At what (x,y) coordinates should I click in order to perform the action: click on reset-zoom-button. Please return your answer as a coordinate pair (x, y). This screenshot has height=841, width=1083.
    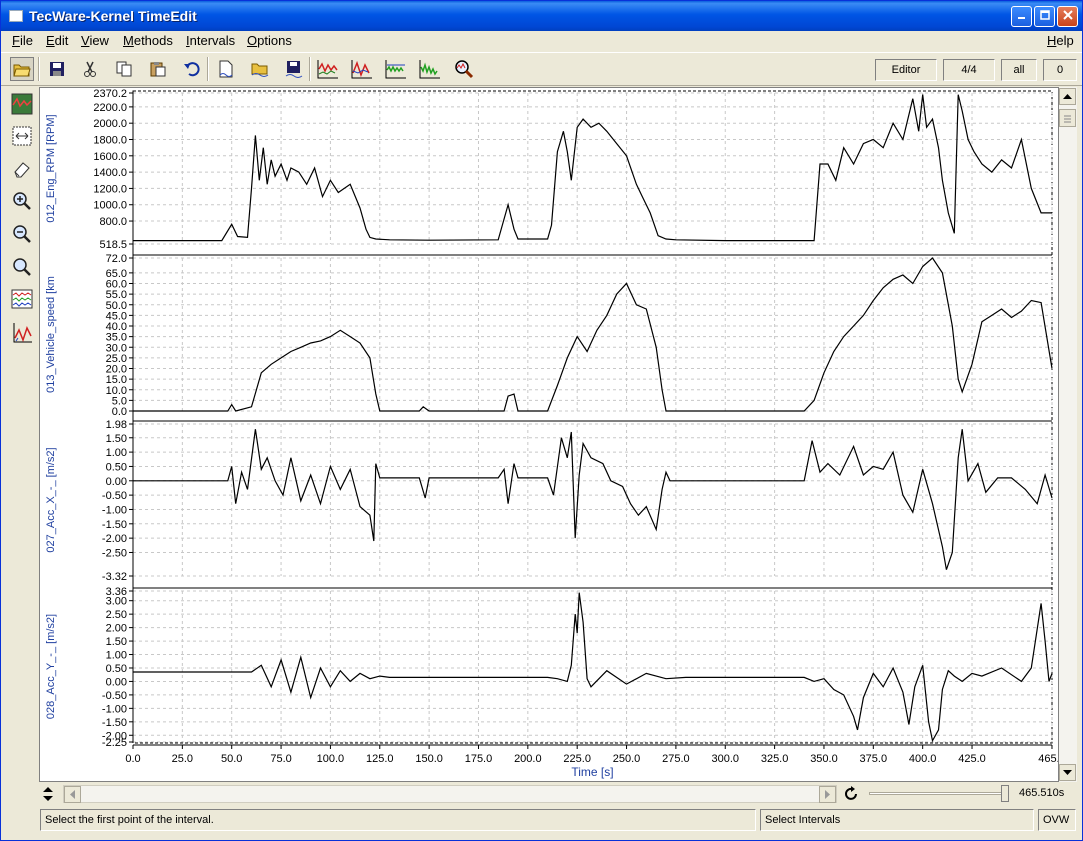
    Looking at the image, I should click on (852, 794).